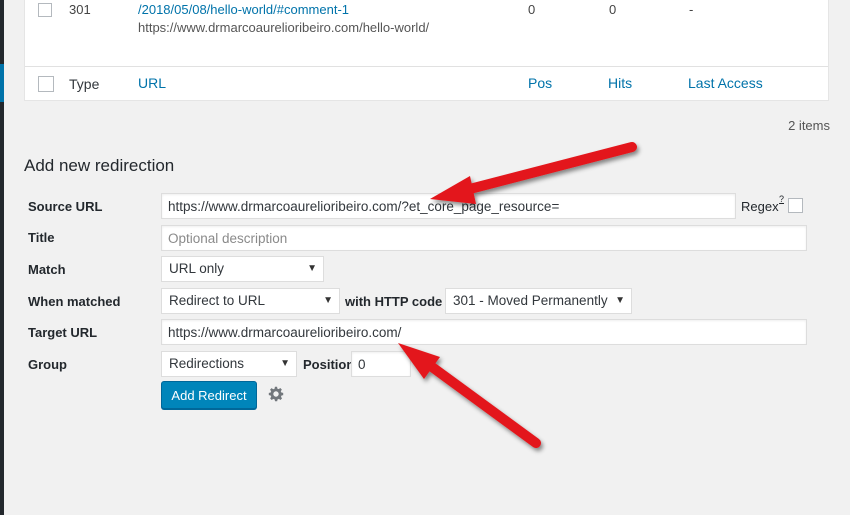 The image size is (850, 515). What do you see at coordinates (691, 9) in the screenshot?
I see `row-last-access: -` at bounding box center [691, 9].